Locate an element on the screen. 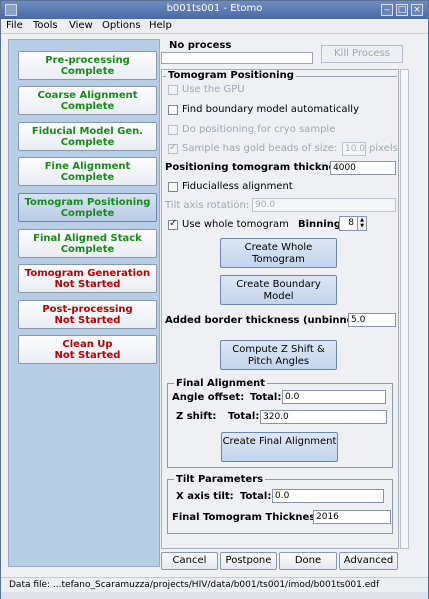 Image resolution: width=429 pixels, height=599 pixels. menu-view: View is located at coordinates (81, 25).